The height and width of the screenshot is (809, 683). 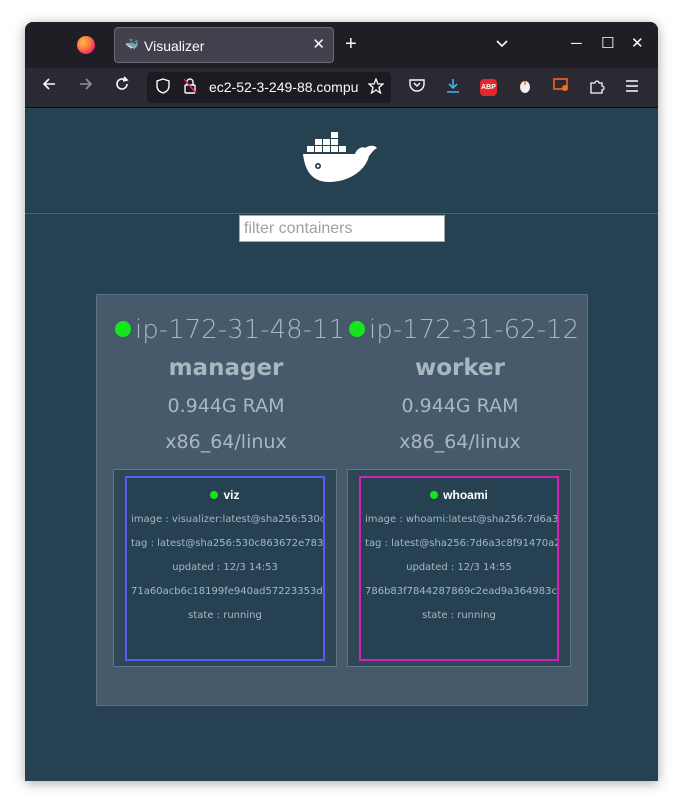 I want to click on header, so click(x=341, y=161).